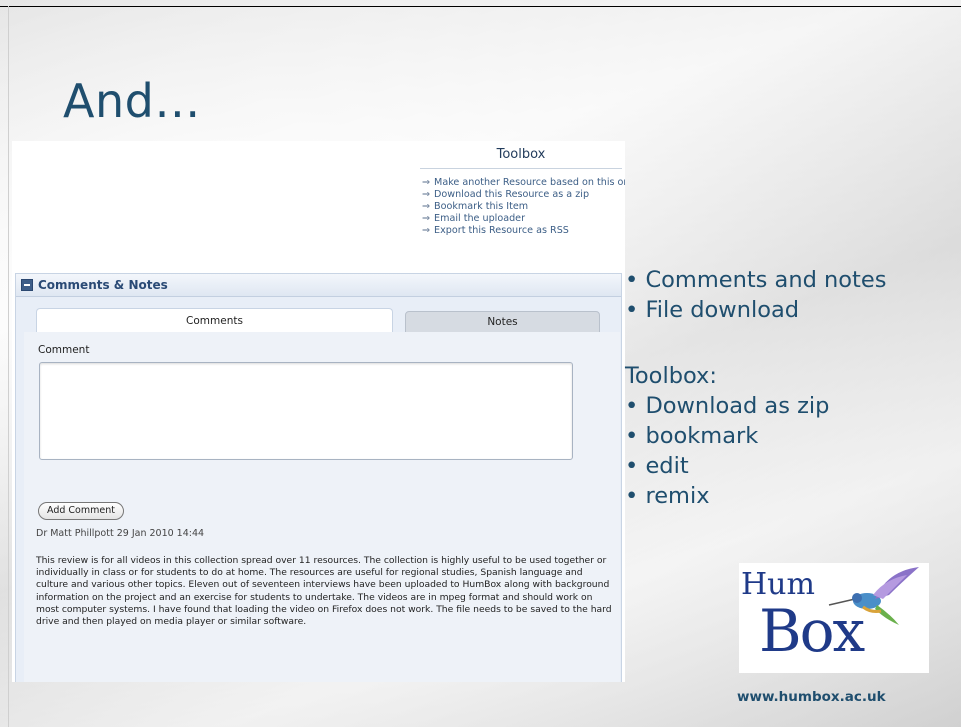 This screenshot has width=961, height=727. I want to click on bullet-item: • Download as zip, so click(727, 406).